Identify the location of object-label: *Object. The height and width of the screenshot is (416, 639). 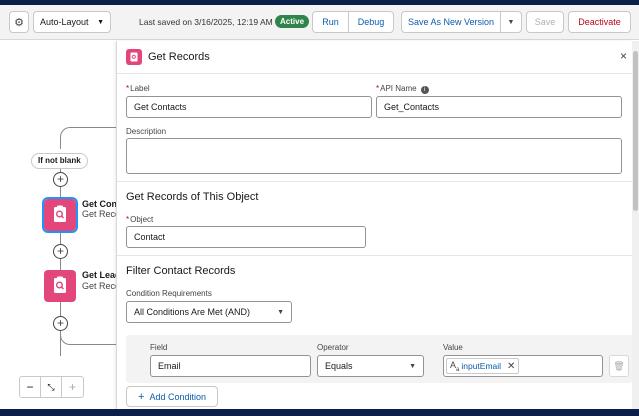
(140, 219).